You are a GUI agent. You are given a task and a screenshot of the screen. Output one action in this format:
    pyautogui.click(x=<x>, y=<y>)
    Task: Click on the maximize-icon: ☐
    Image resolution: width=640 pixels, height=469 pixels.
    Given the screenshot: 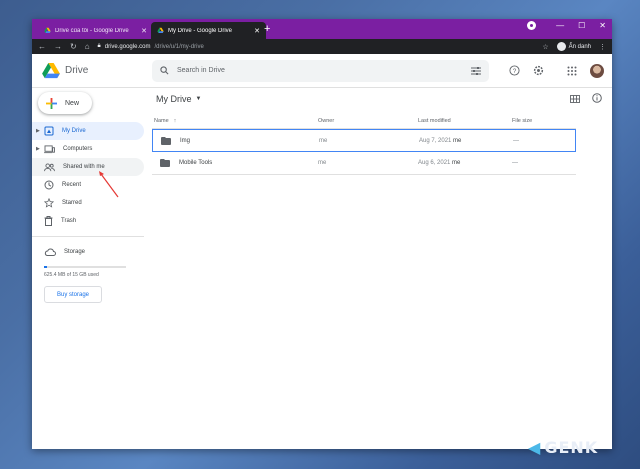 What is the action you would take?
    pyautogui.click(x=581, y=25)
    